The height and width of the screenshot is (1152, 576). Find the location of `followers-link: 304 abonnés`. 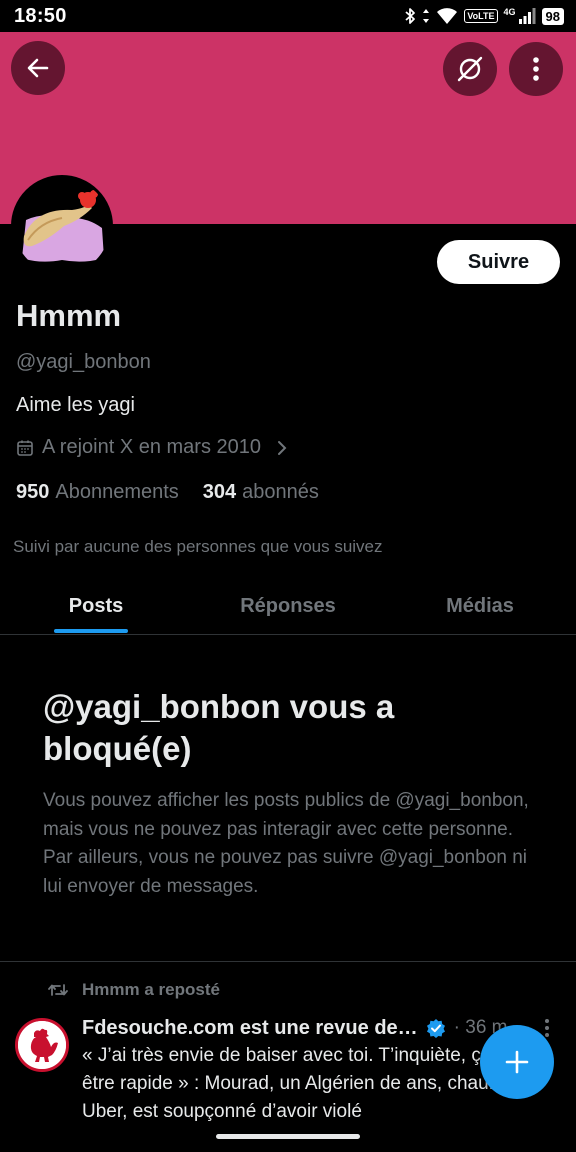

followers-link: 304 abonnés is located at coordinates (261, 492).